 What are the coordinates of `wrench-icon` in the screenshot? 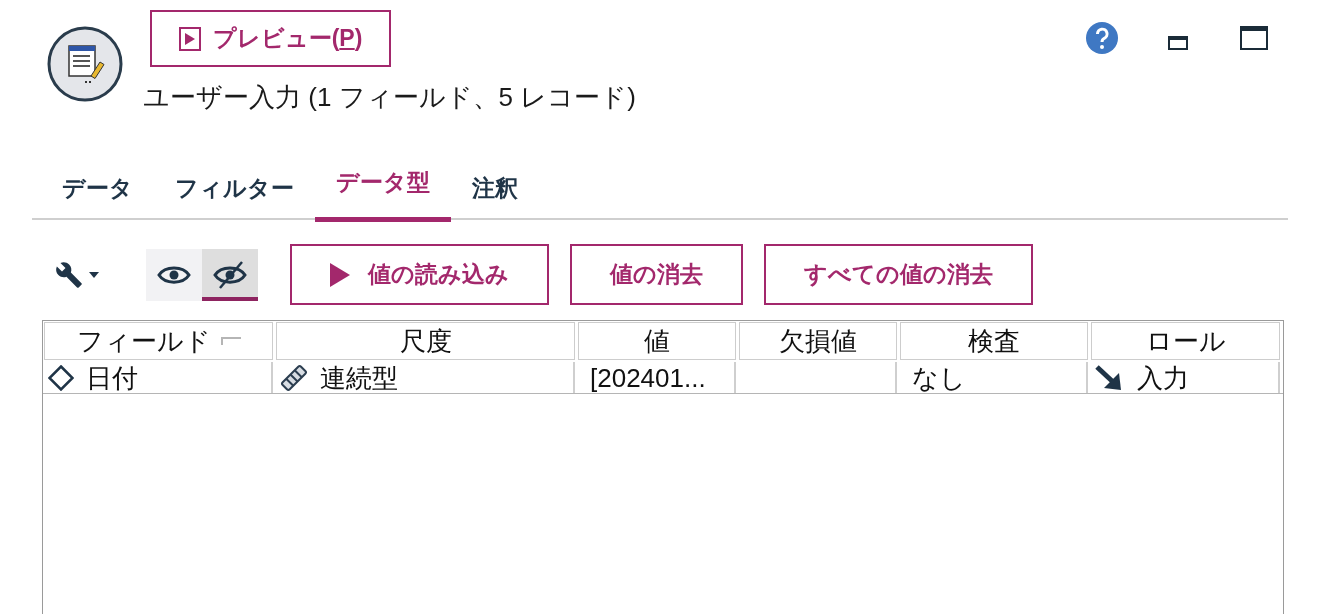 It's located at (69, 274).